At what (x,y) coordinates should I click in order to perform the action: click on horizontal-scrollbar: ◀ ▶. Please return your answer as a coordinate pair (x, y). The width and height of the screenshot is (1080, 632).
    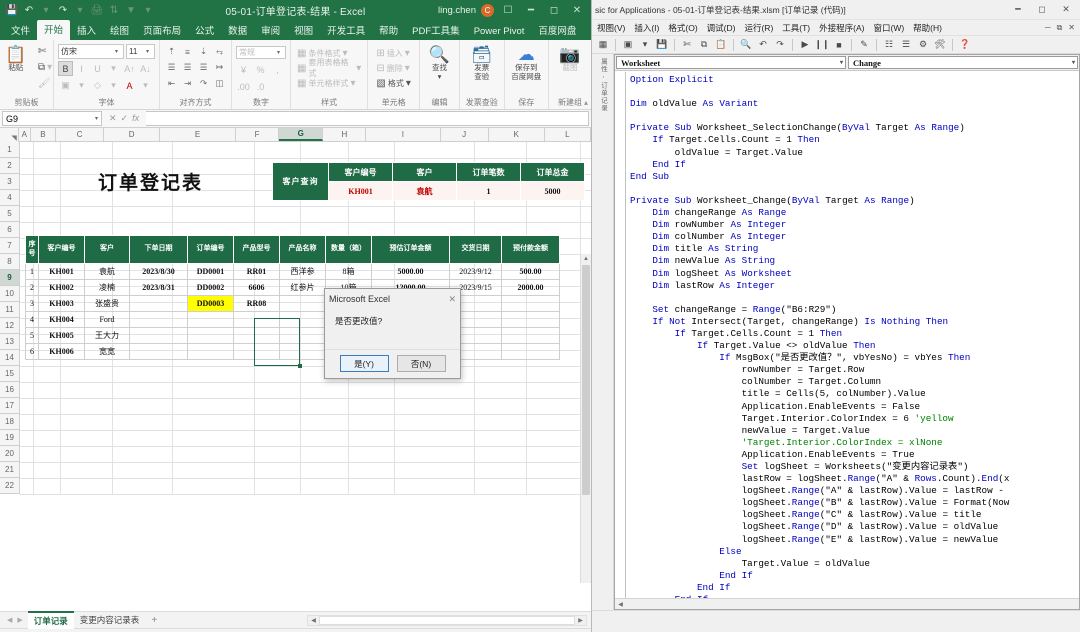
    Looking at the image, I should click on (447, 620).